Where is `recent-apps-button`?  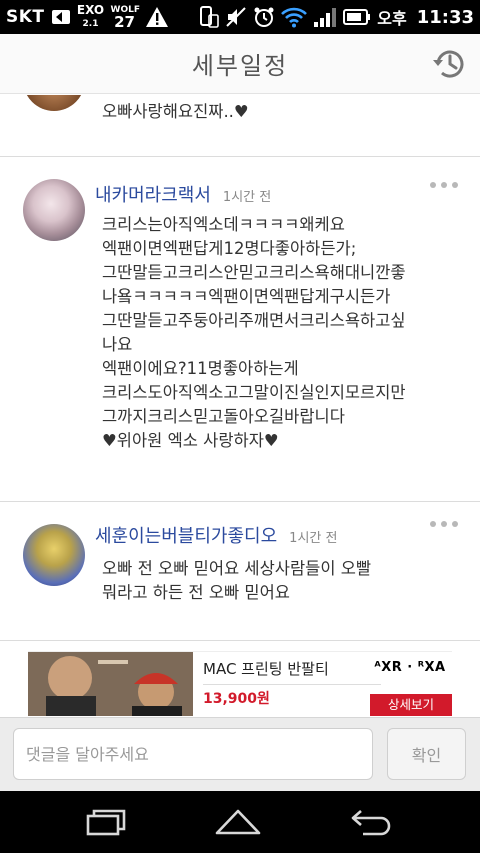 recent-apps-button is located at coordinates (106, 822).